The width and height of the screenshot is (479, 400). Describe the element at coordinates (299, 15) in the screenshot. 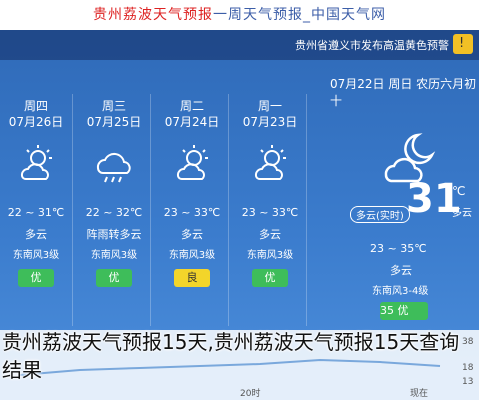

I see `page-title-suffix: 一周天气预报_中国天气网` at that location.